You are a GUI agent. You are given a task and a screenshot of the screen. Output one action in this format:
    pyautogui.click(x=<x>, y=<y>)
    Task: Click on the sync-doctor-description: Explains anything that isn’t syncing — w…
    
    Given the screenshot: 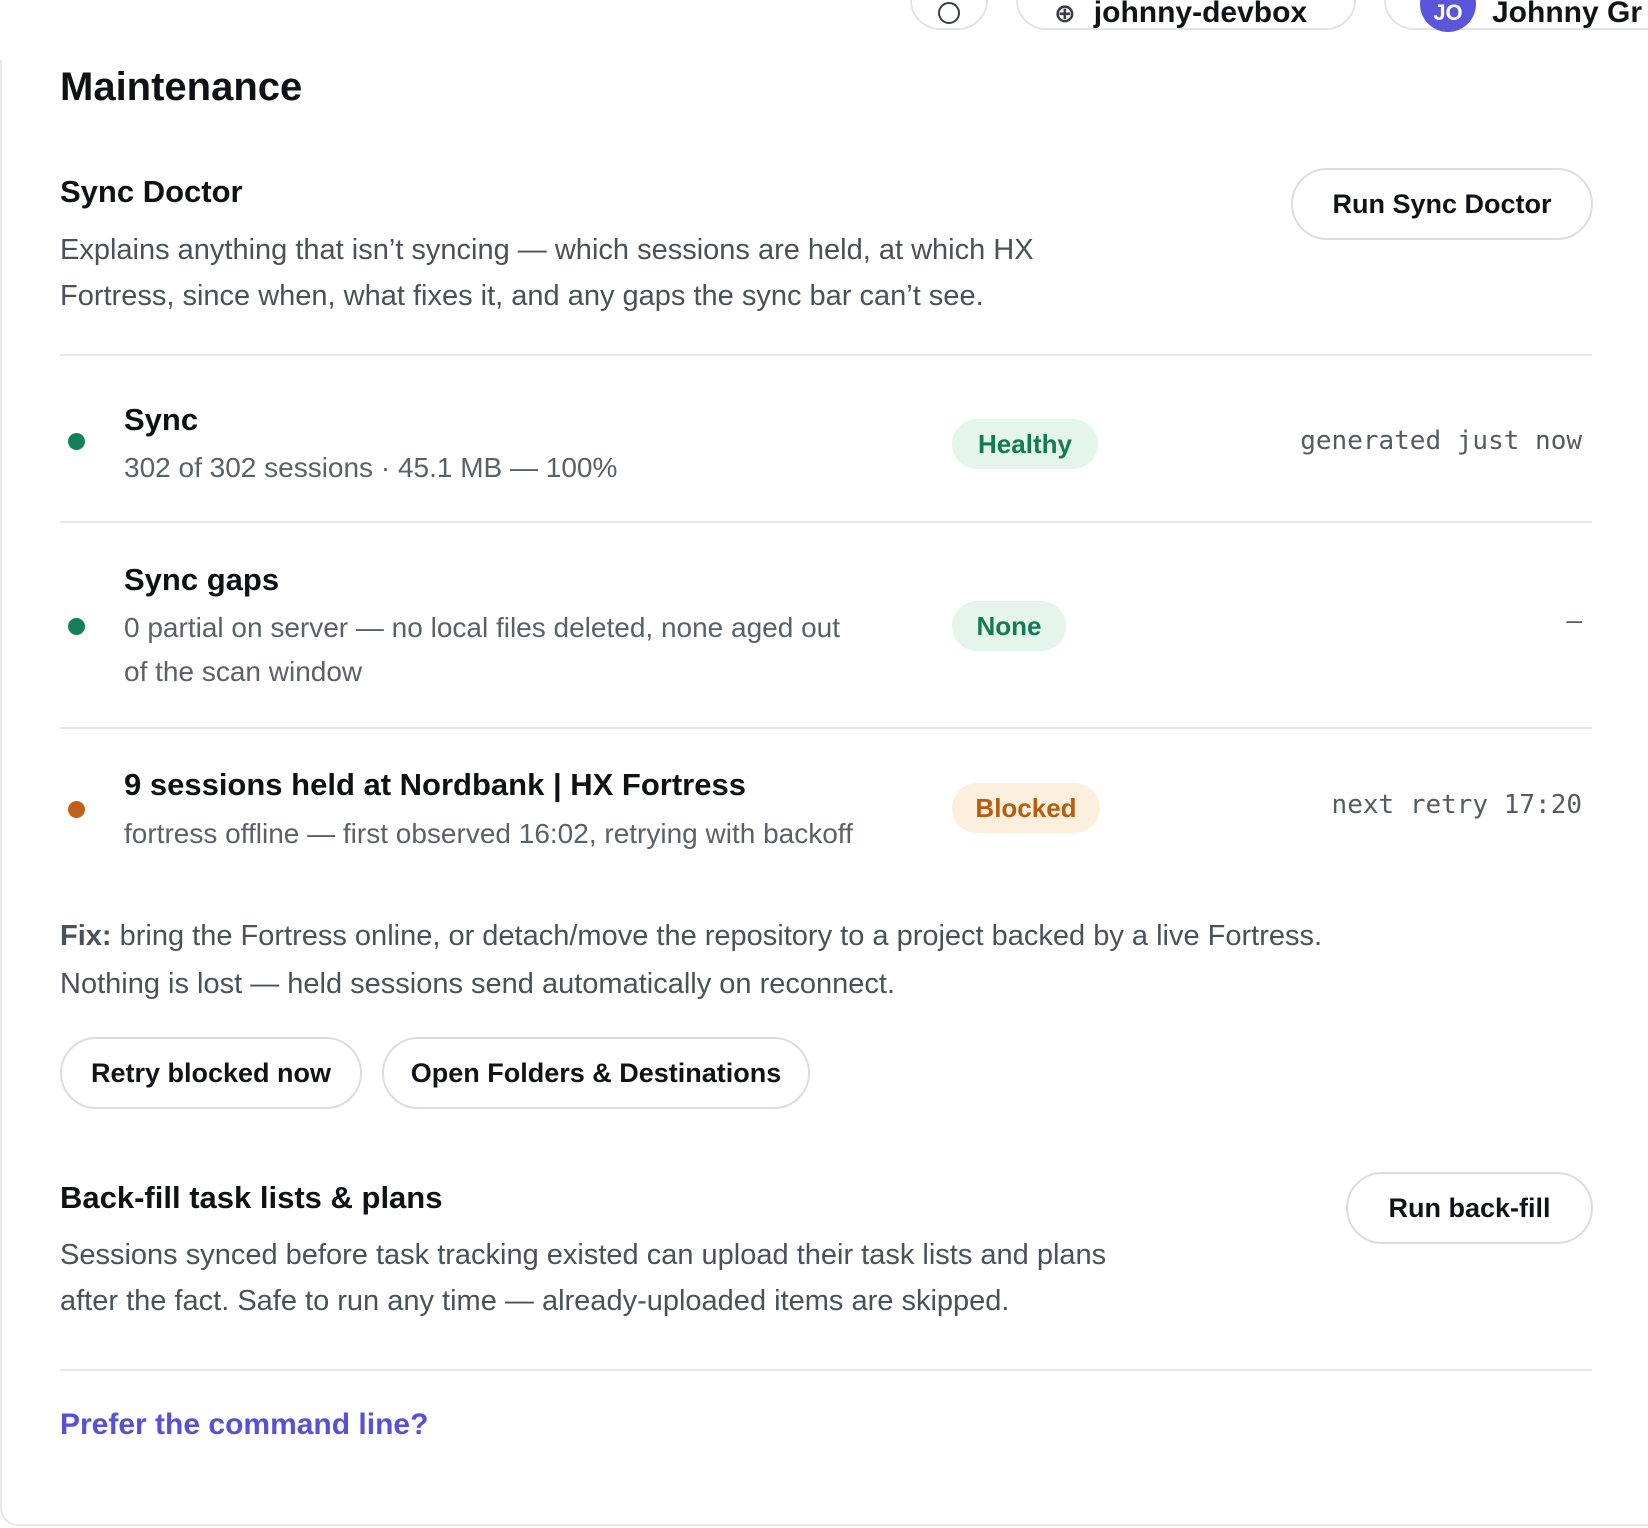 What is the action you would take?
    pyautogui.click(x=547, y=273)
    